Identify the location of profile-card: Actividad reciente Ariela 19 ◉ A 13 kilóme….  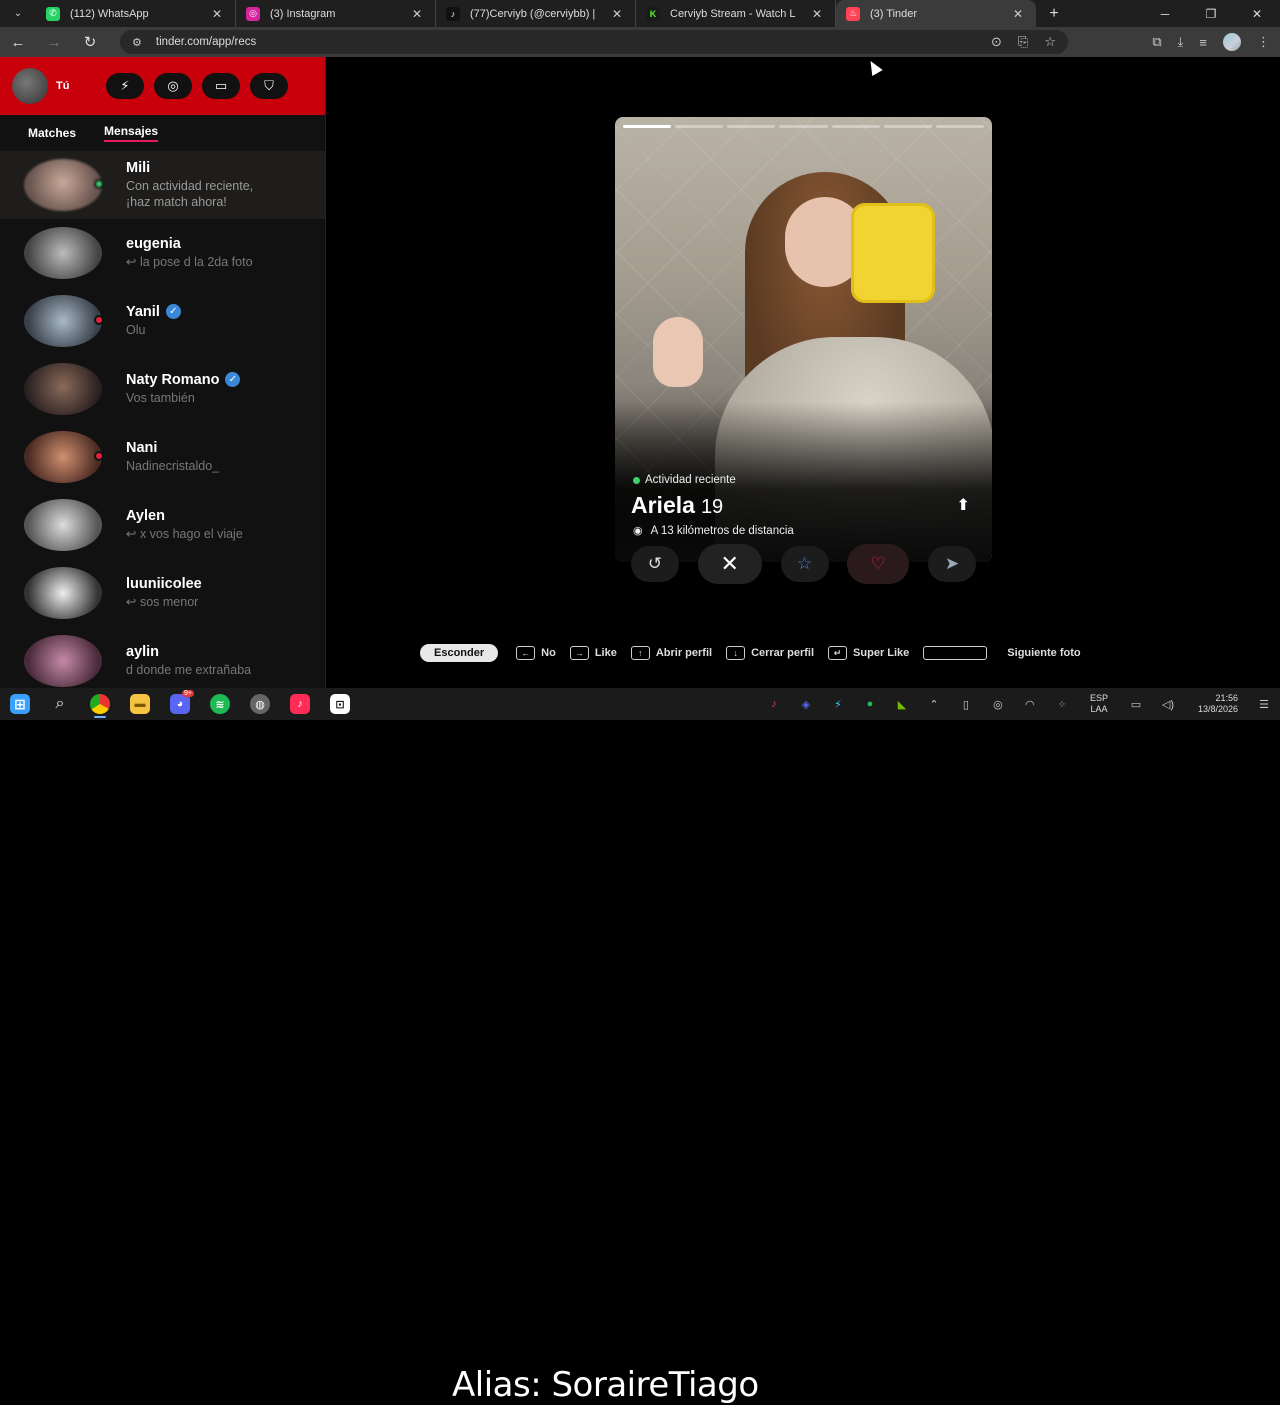
(803, 339).